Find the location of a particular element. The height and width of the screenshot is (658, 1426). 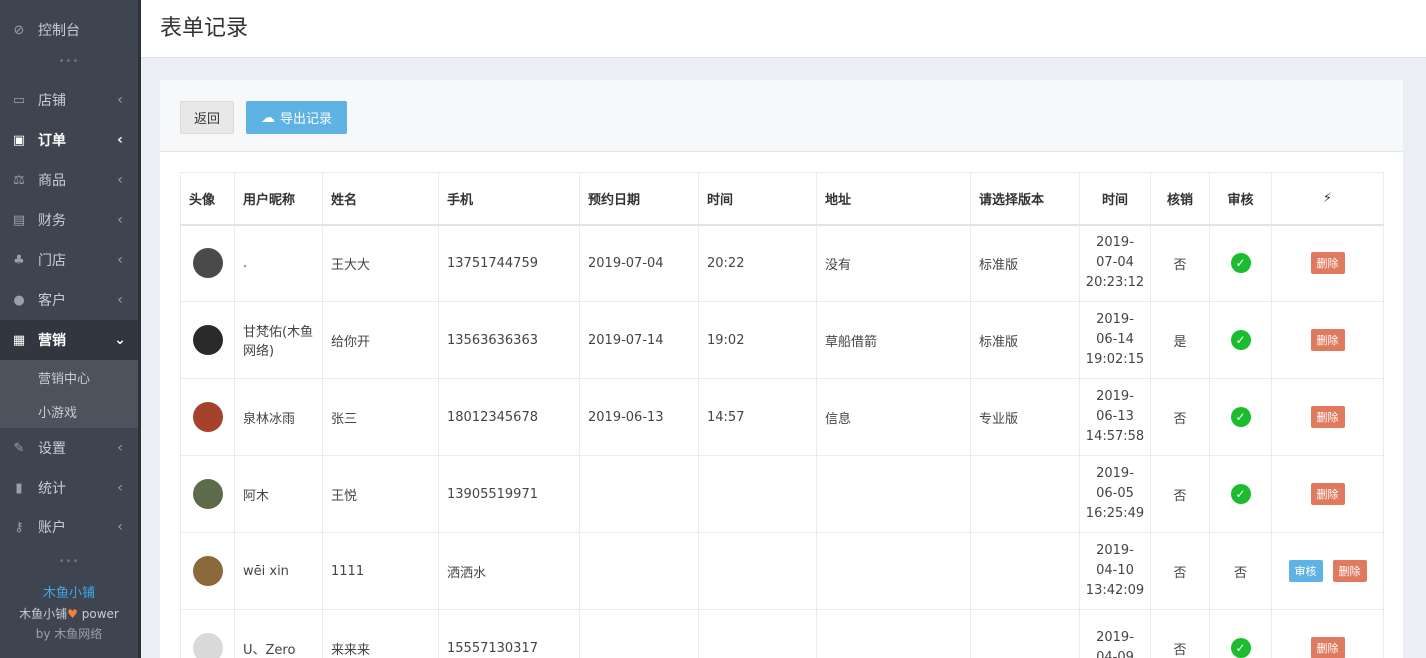

table-row: wēi xin 1111 洒洒水 2019- 04-10 13:42:09 否否审核 删除 is located at coordinates (782, 571).